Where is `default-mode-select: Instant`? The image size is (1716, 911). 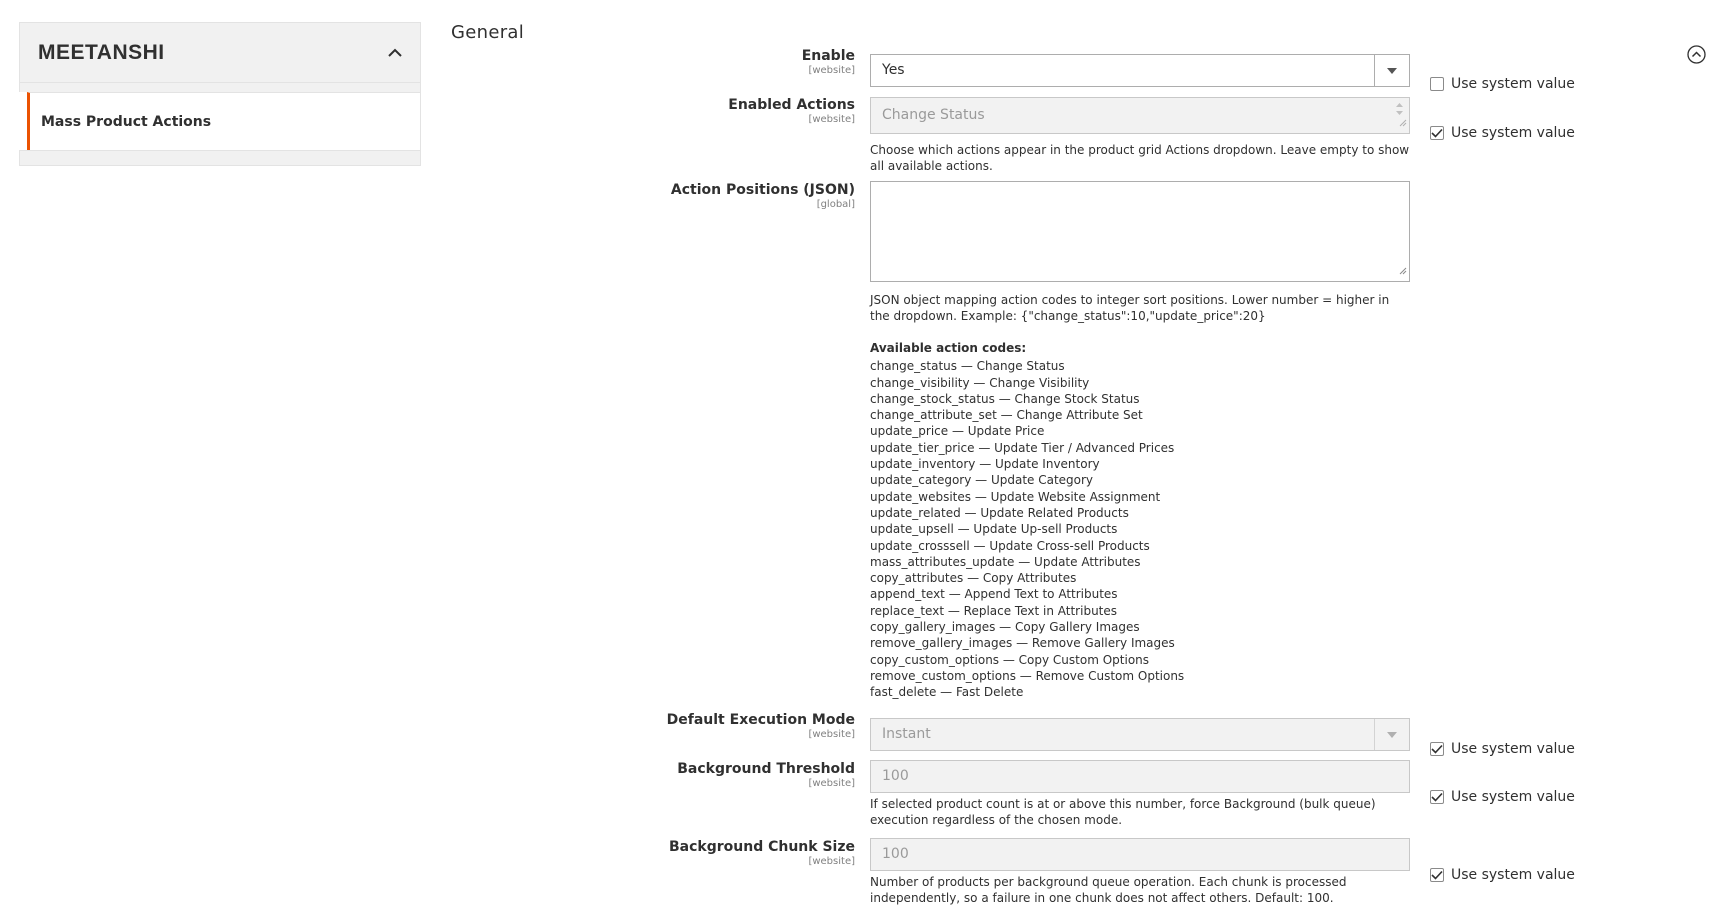
default-mode-select: Instant is located at coordinates (1140, 734).